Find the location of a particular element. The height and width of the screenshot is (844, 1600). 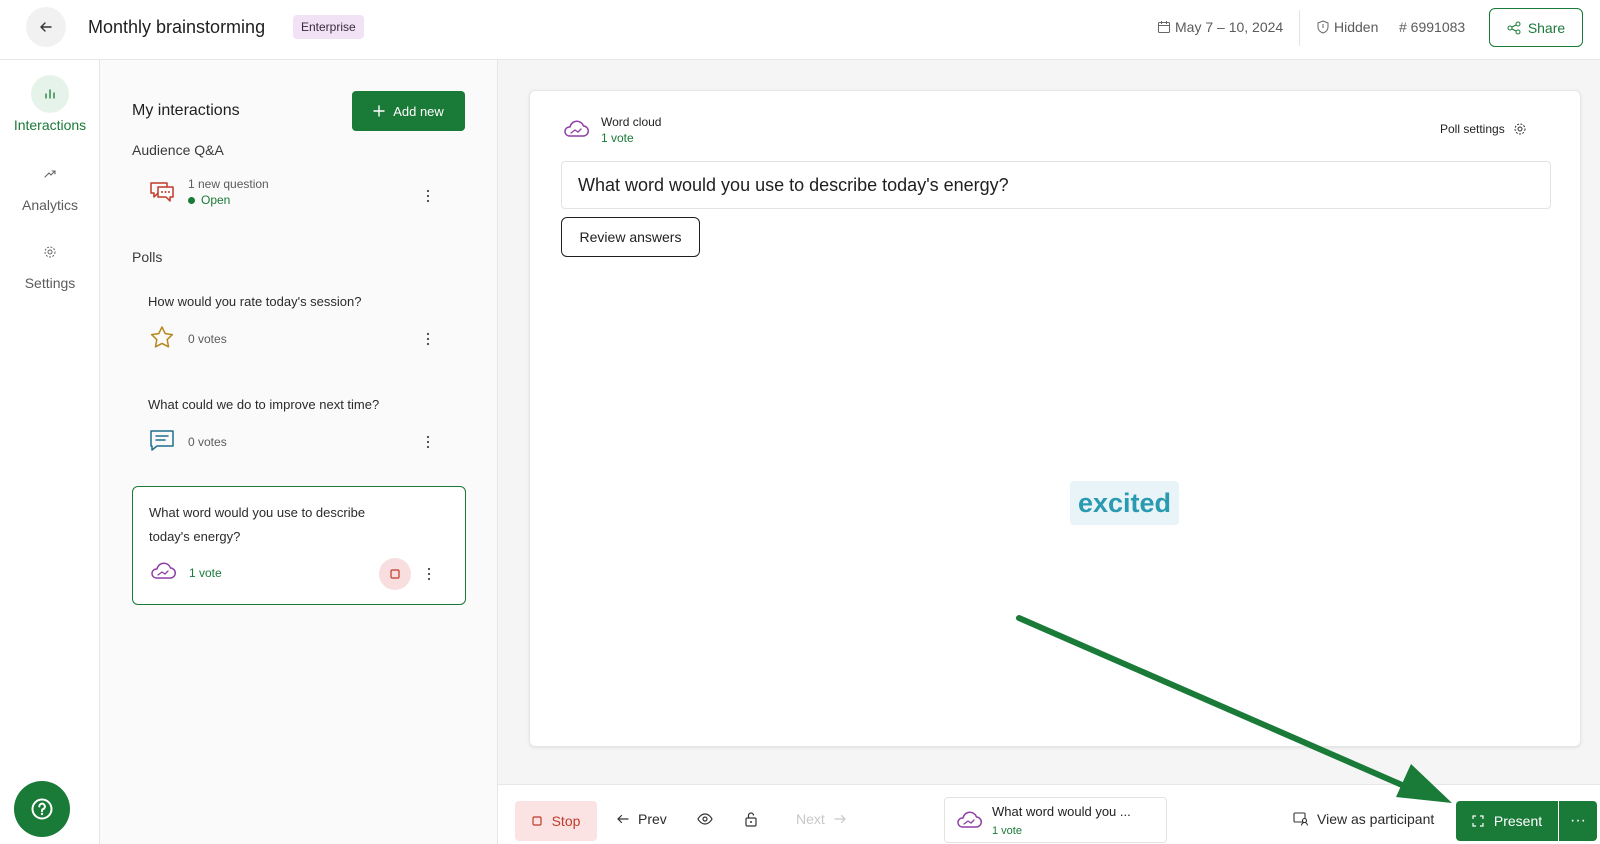

event-code: # 6991083 is located at coordinates (1432, 27).